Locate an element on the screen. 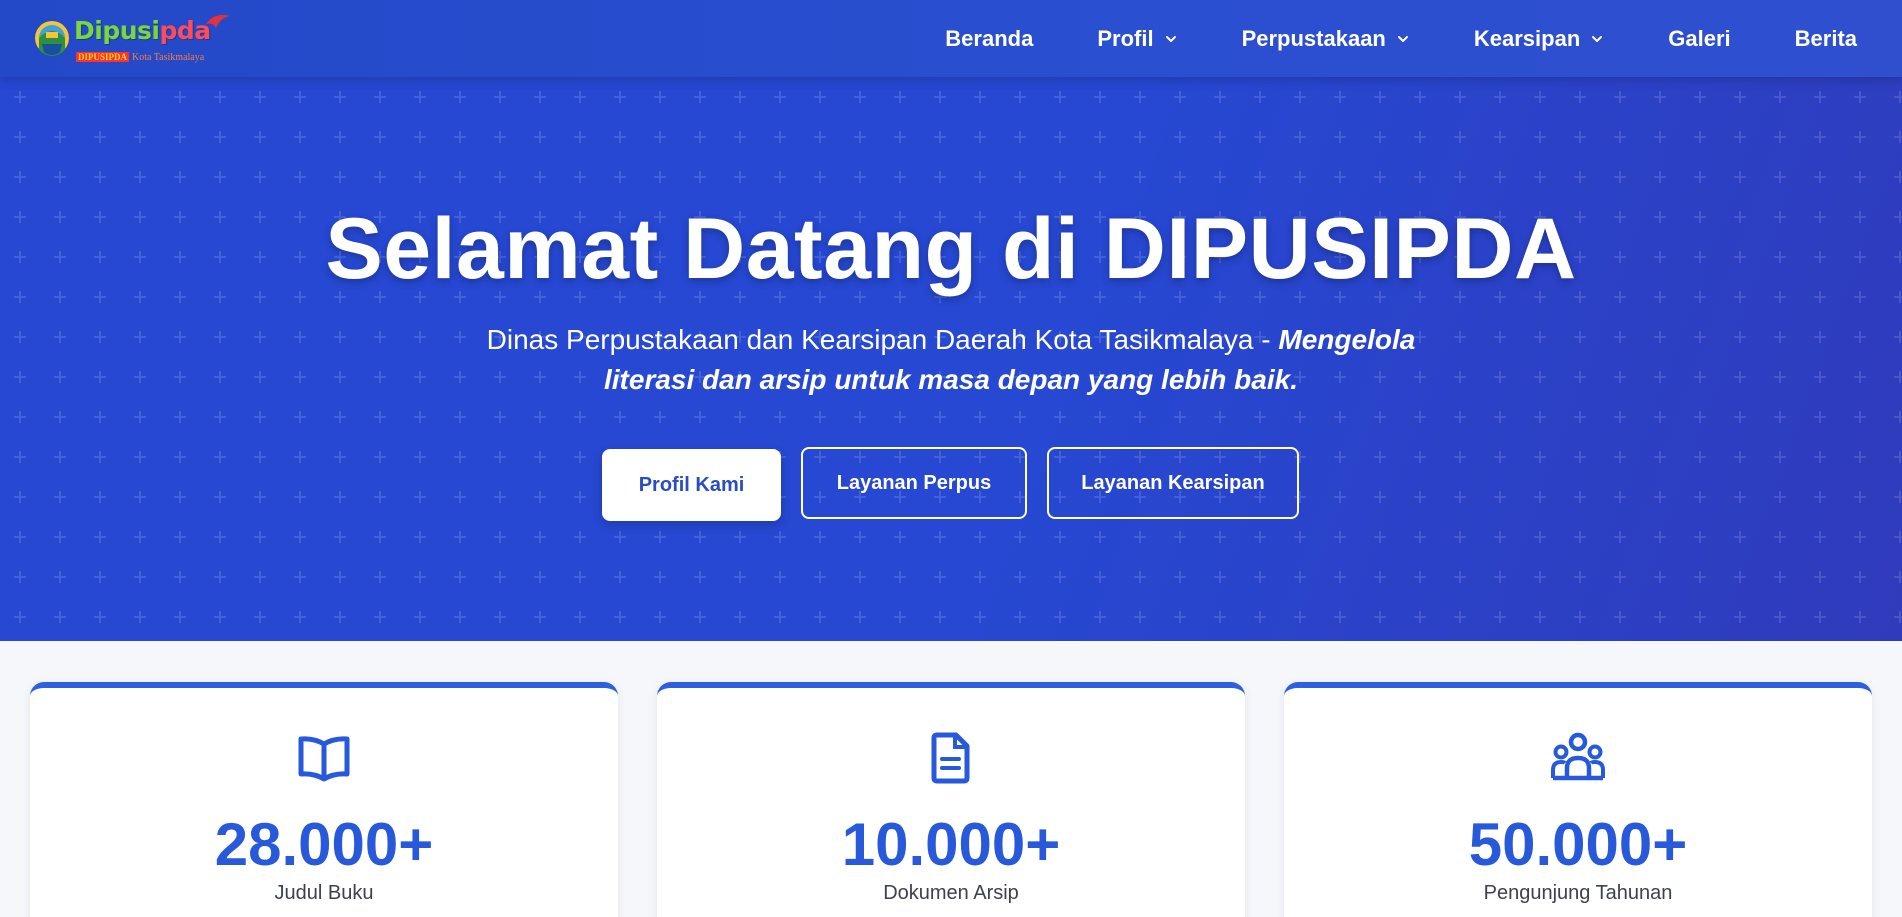 The image size is (1902, 917). nav-item-kearsipan: Kearsipan is located at coordinates (1539, 39).